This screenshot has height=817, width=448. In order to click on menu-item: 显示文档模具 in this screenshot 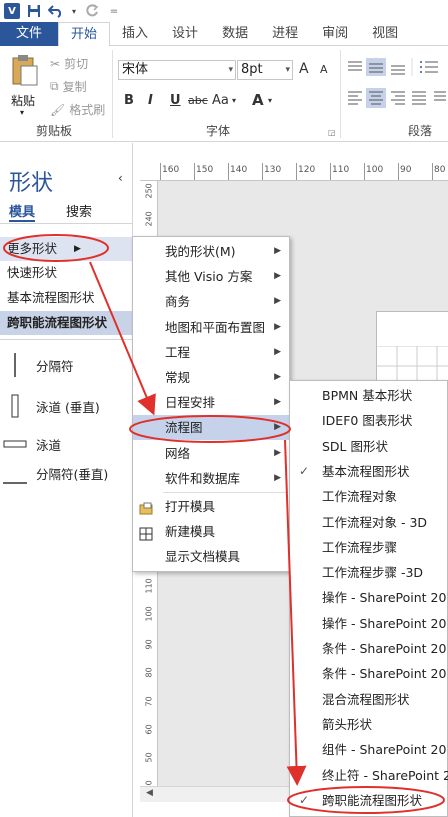, I will do `click(211, 556)`.